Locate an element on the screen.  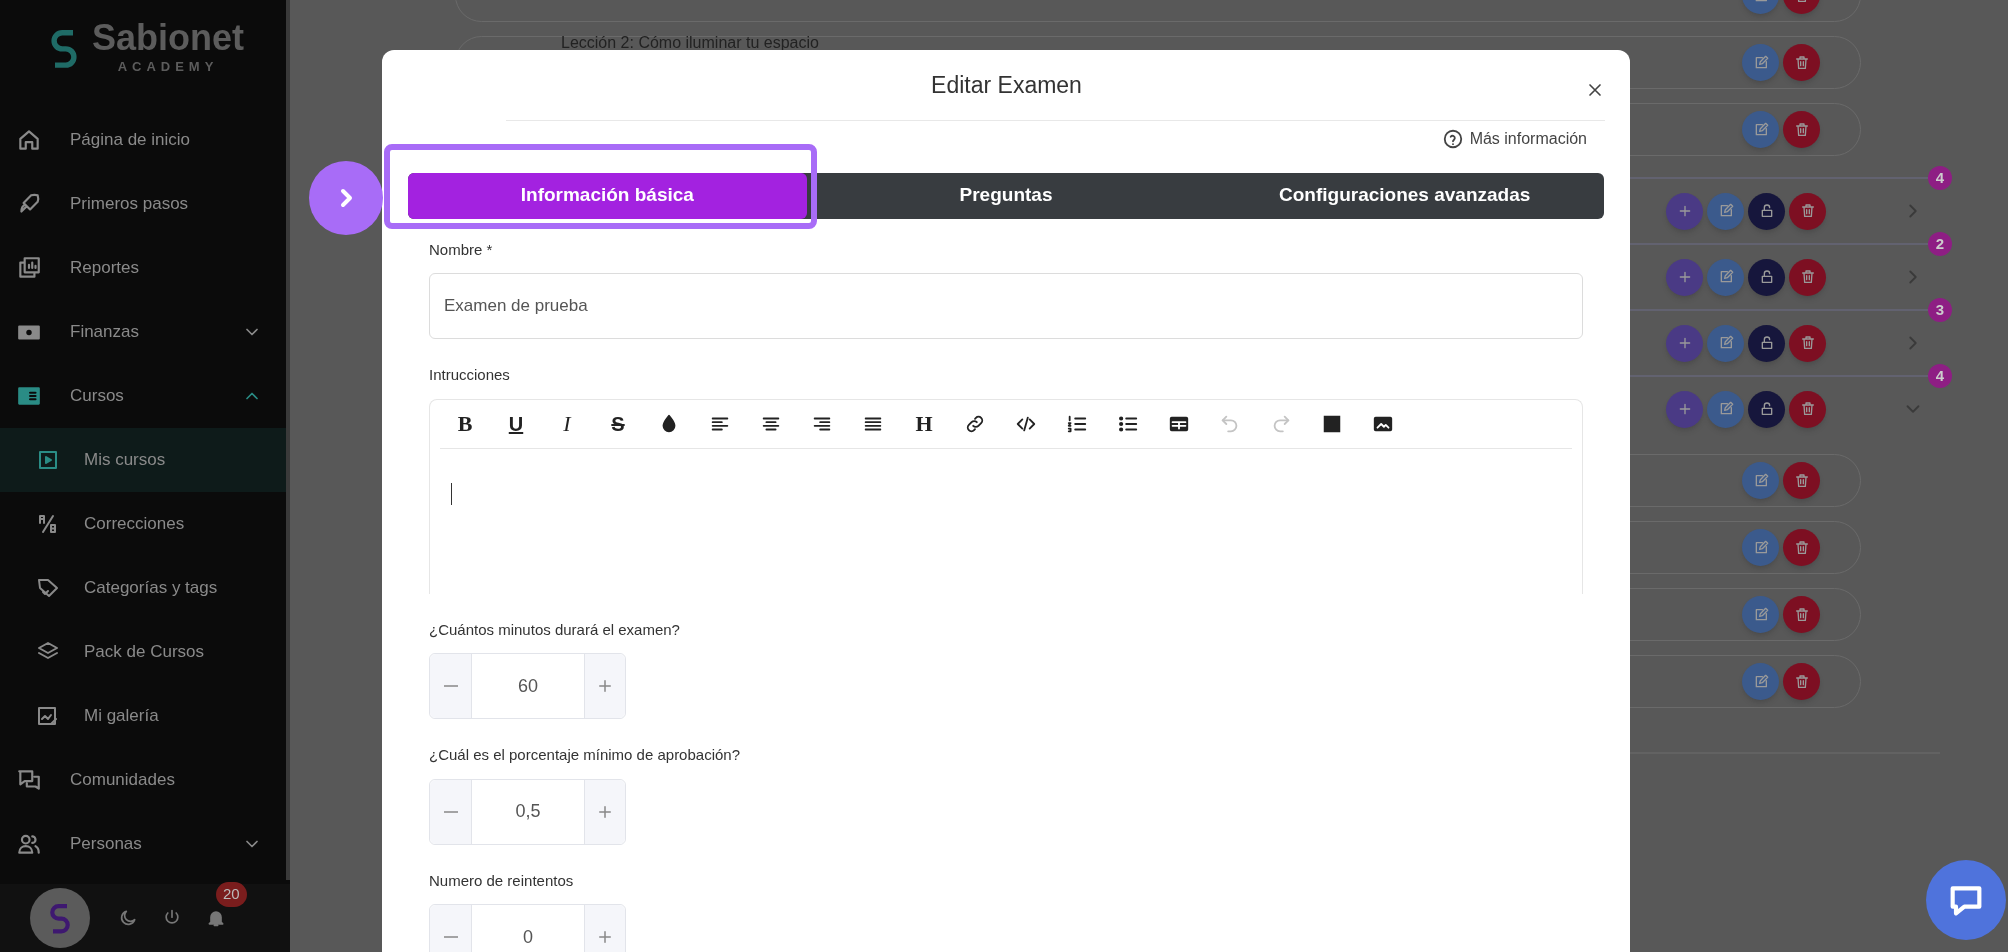
nav-subitem: Mi galería is located at coordinates (145, 716).